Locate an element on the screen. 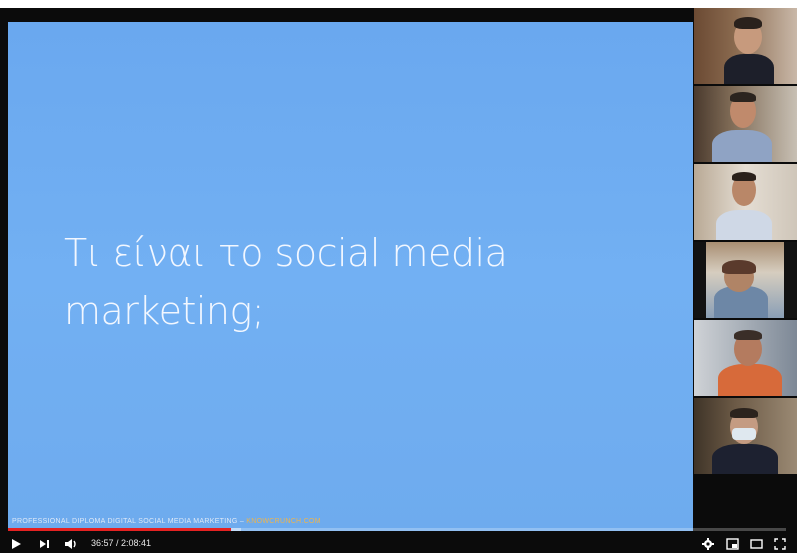  next-button is located at coordinates (44, 545).